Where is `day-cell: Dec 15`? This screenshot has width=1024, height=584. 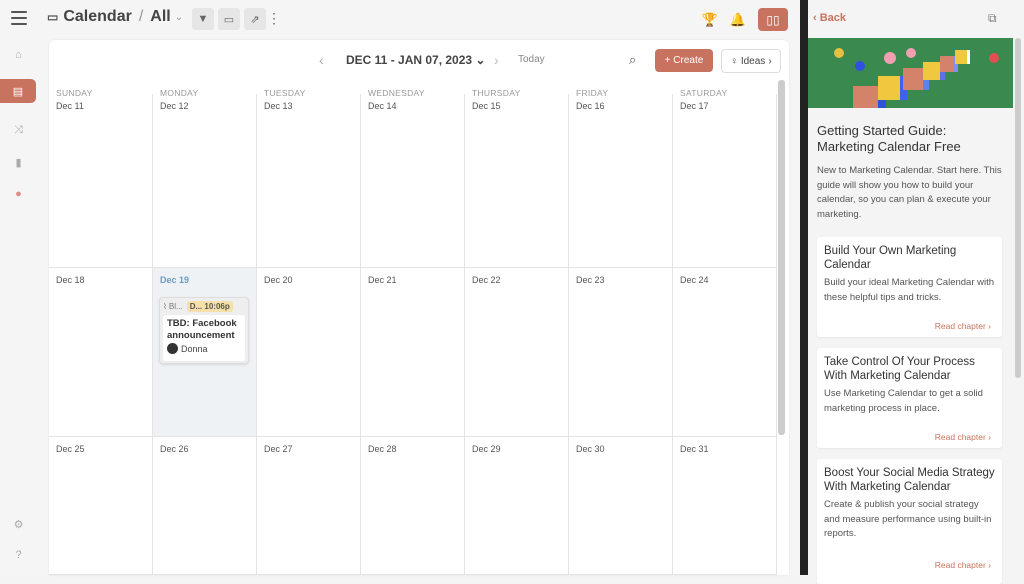
day-cell: Dec 15 is located at coordinates (517, 181).